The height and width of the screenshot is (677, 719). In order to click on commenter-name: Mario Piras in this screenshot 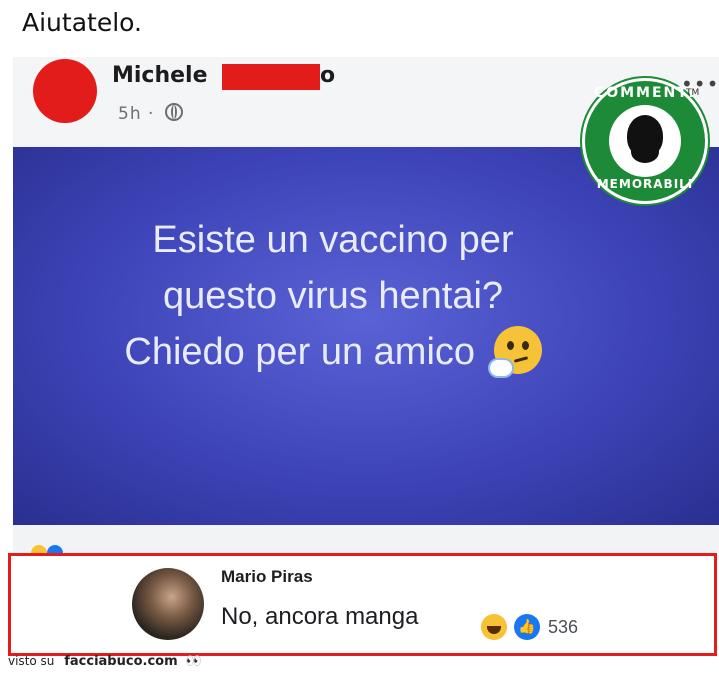, I will do `click(267, 577)`.